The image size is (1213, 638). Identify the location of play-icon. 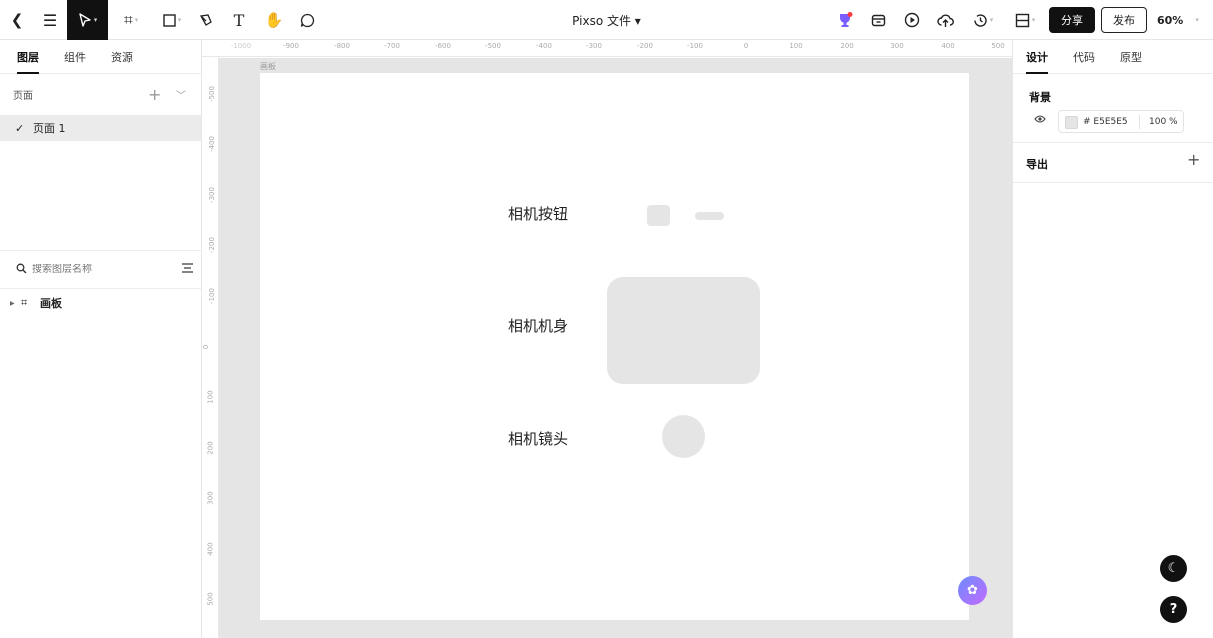
(912, 20).